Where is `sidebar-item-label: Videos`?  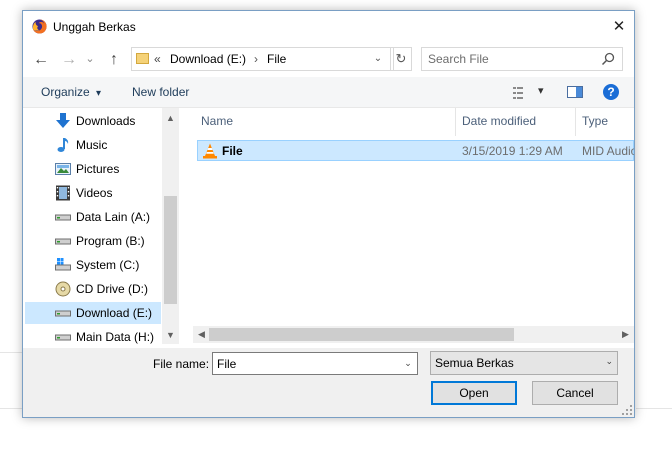
sidebar-item-label: Videos is located at coordinates (94, 193).